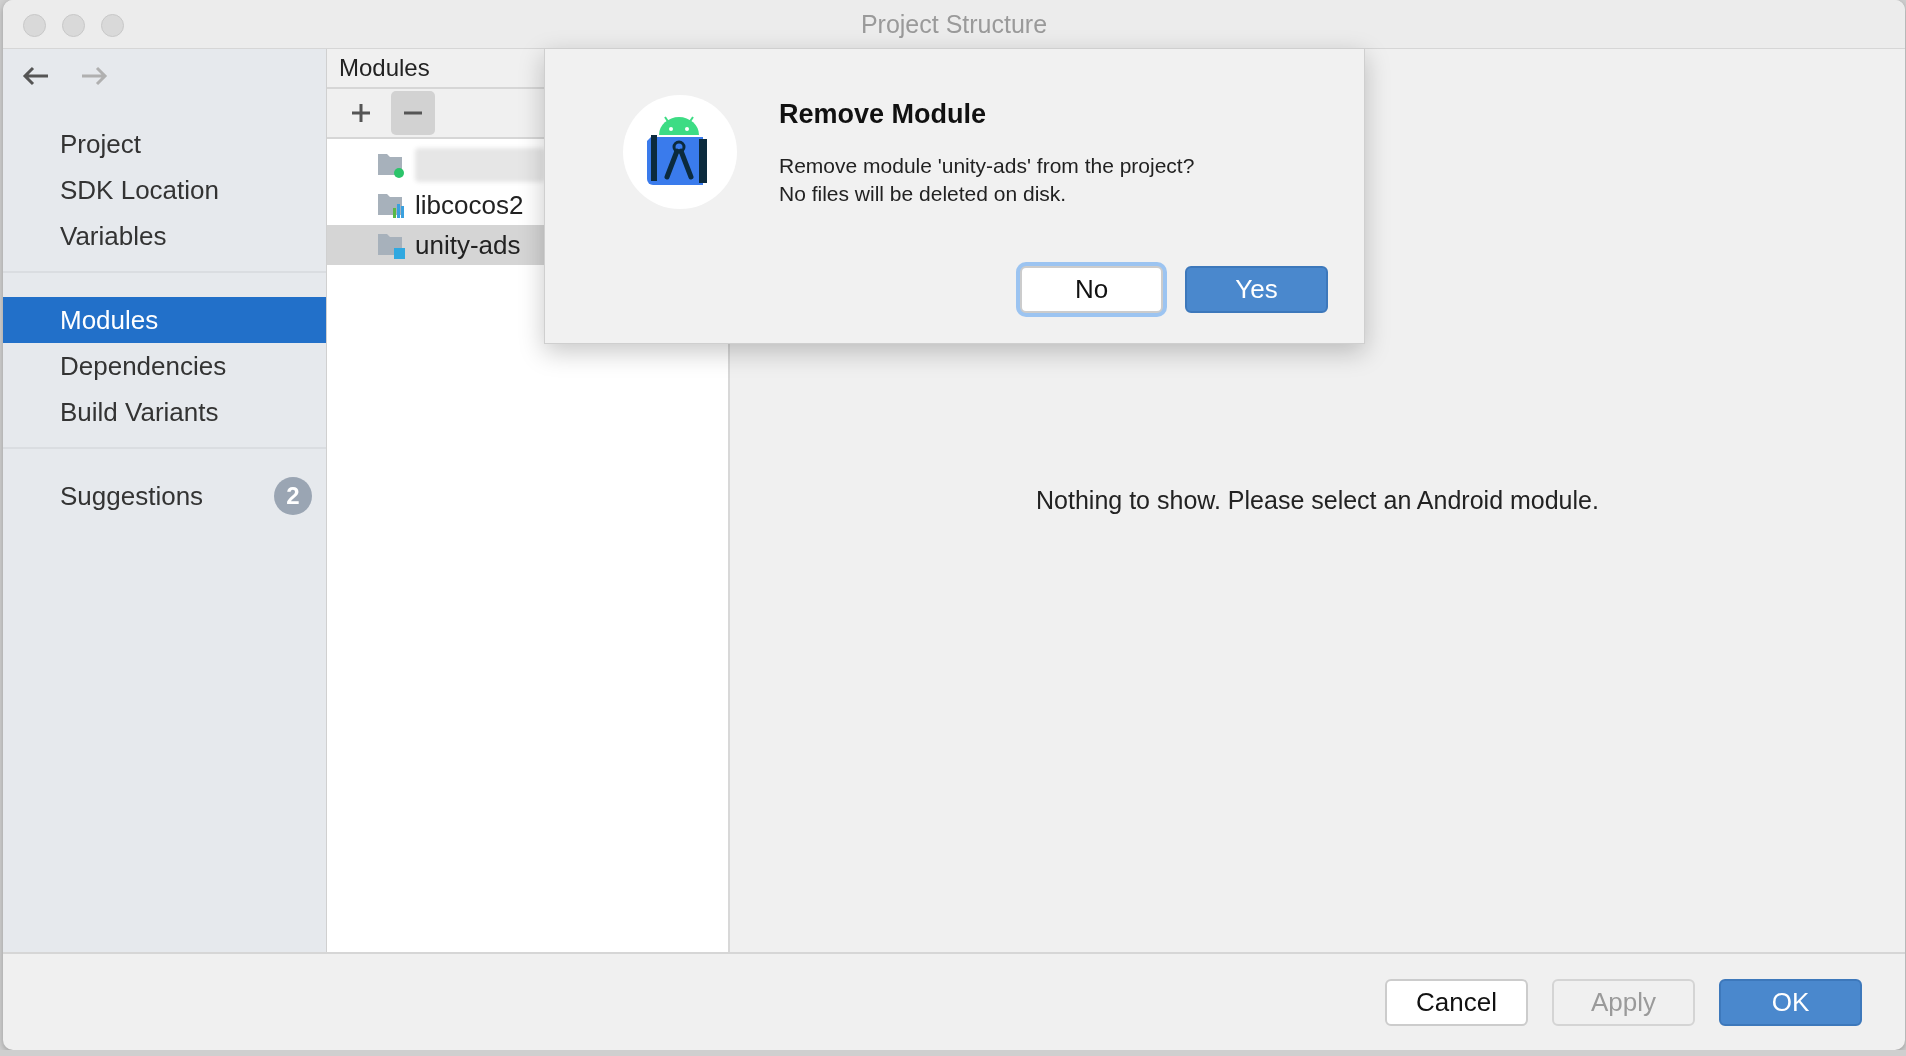 This screenshot has width=1906, height=1056. I want to click on sidebar-item-label: Variables, so click(113, 236).